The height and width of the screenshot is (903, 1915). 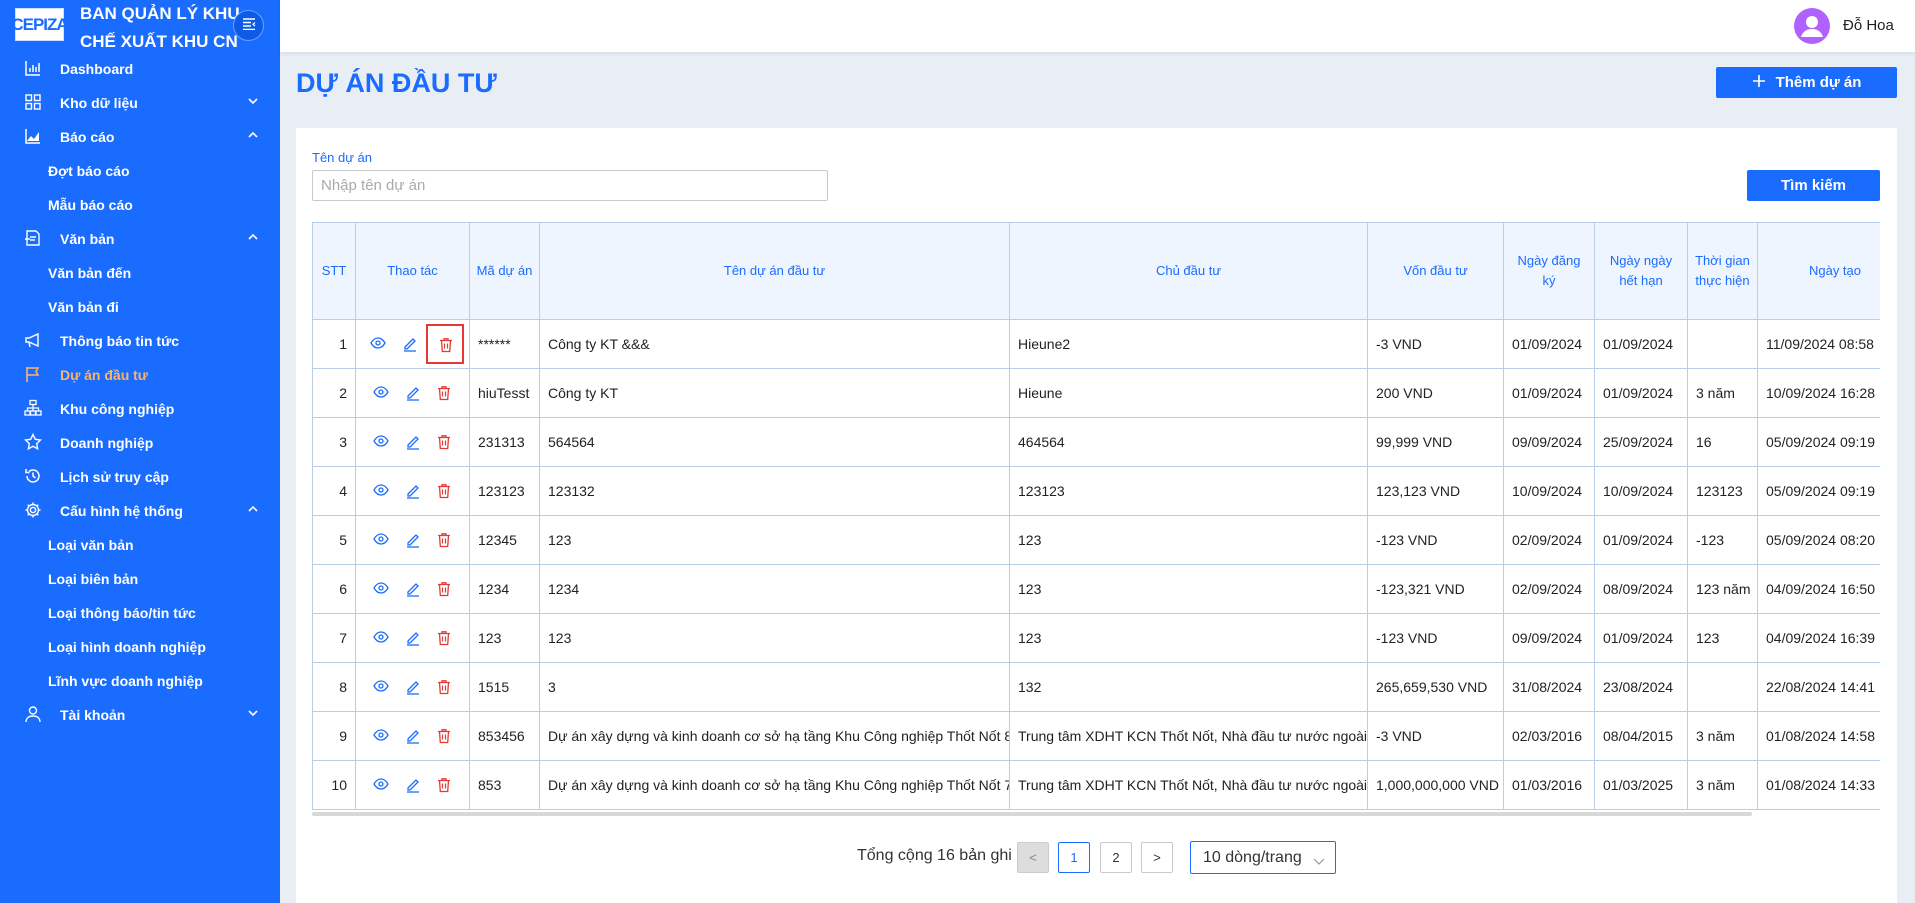 I want to click on sidebar-item-label: Tài khoản, so click(x=93, y=715).